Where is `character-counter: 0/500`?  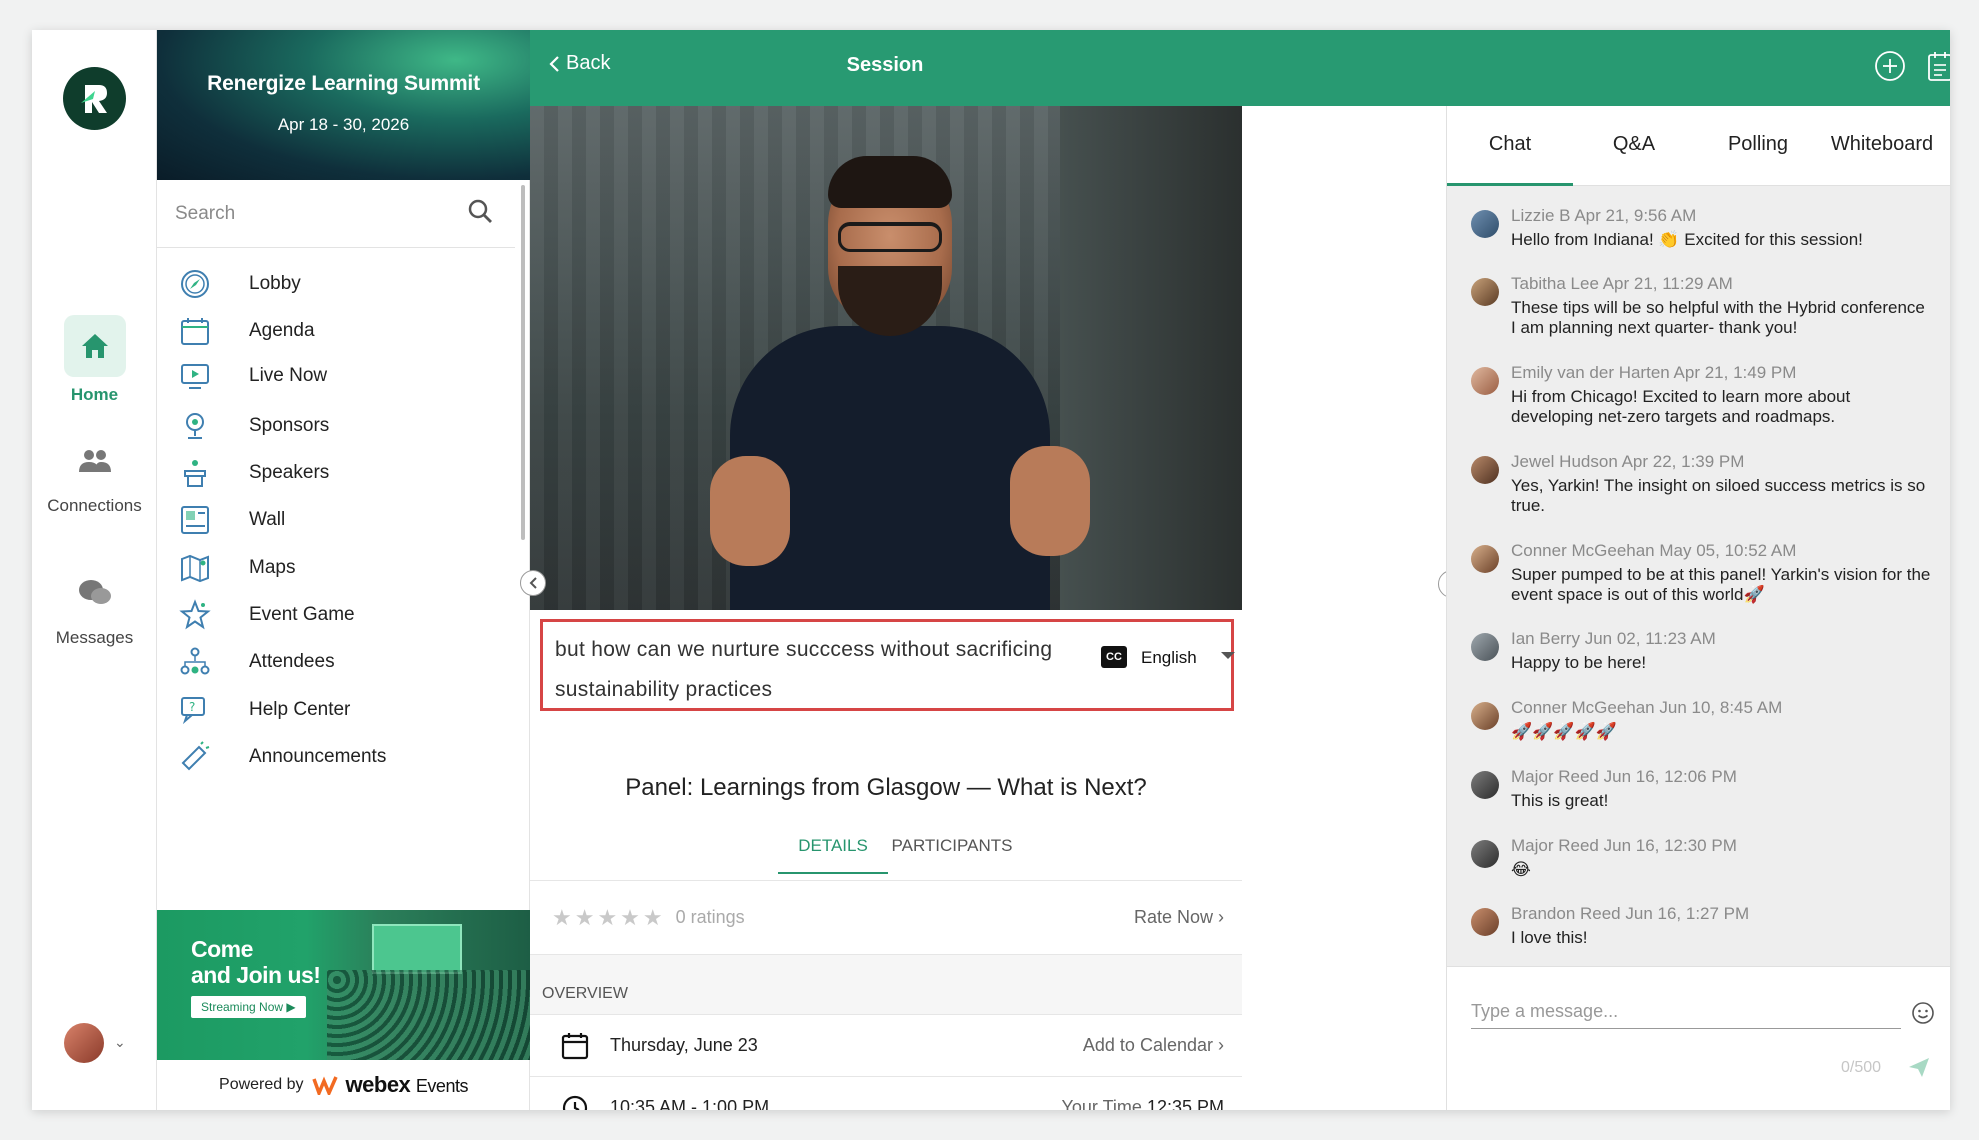
character-counter: 0/500 is located at coordinates (1861, 1067).